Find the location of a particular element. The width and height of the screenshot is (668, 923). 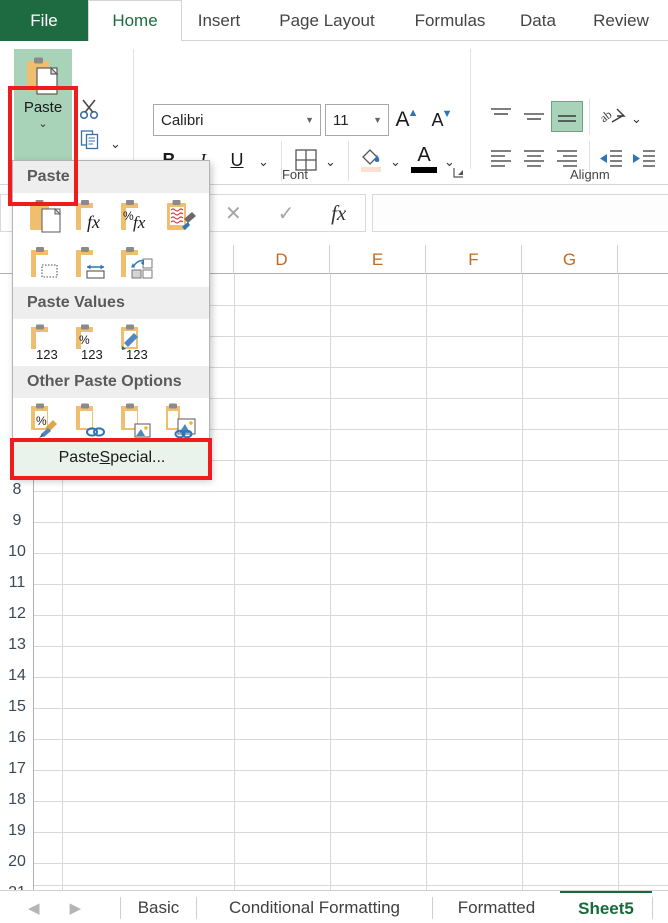

sheet-next-arrow-icon: ▶ is located at coordinates (76, 908).